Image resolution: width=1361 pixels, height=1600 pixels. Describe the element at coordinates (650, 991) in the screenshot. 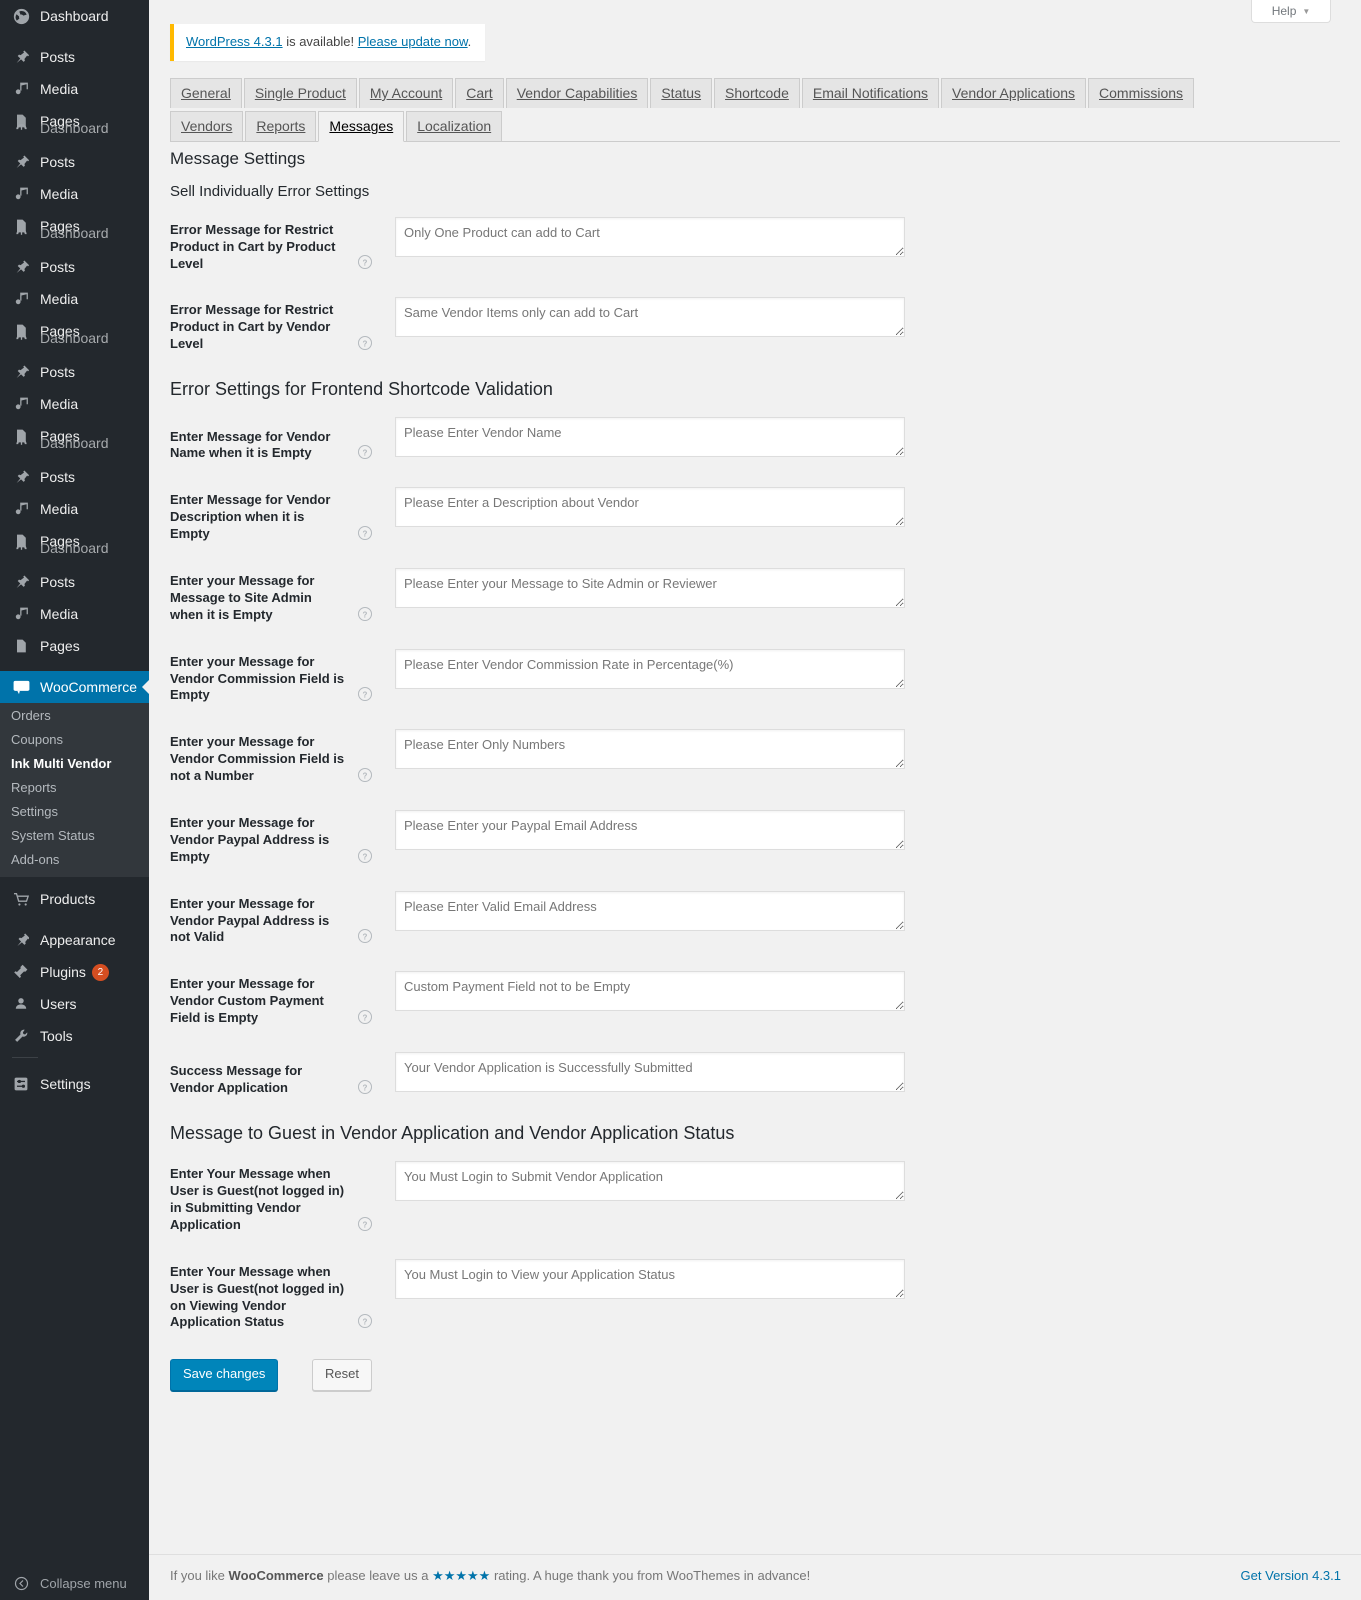

I see `message-textarea: Custom Payment Field not to be Empty` at that location.